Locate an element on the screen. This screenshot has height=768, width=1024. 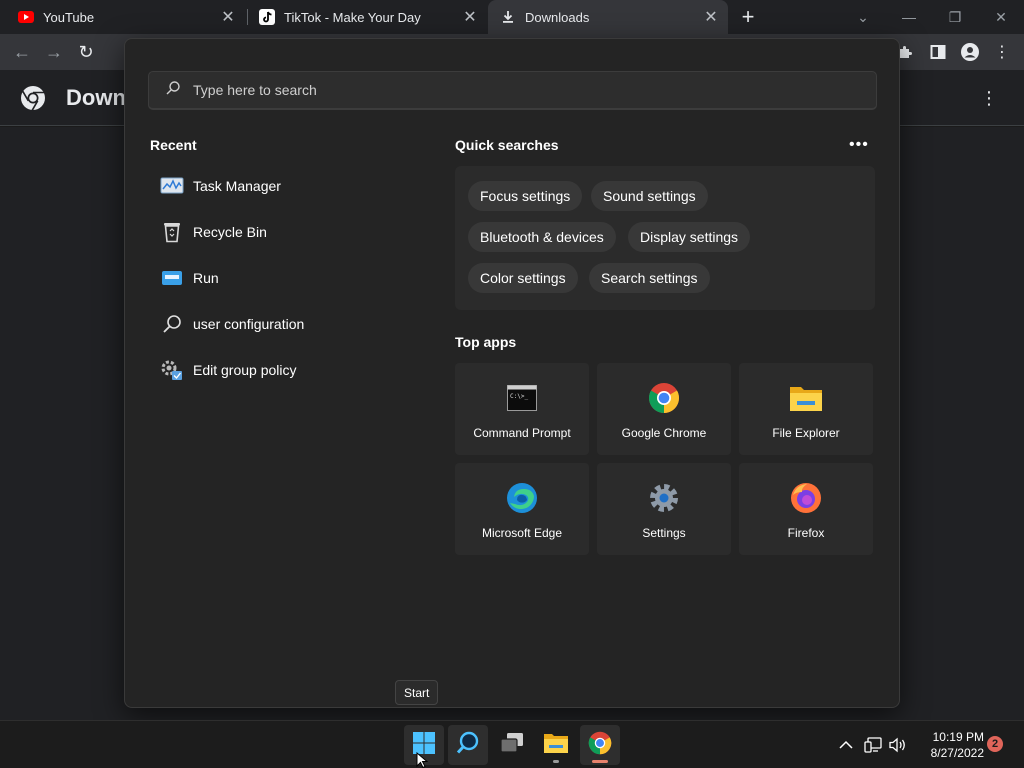
settings-gear-icon is located at coordinates (664, 498).